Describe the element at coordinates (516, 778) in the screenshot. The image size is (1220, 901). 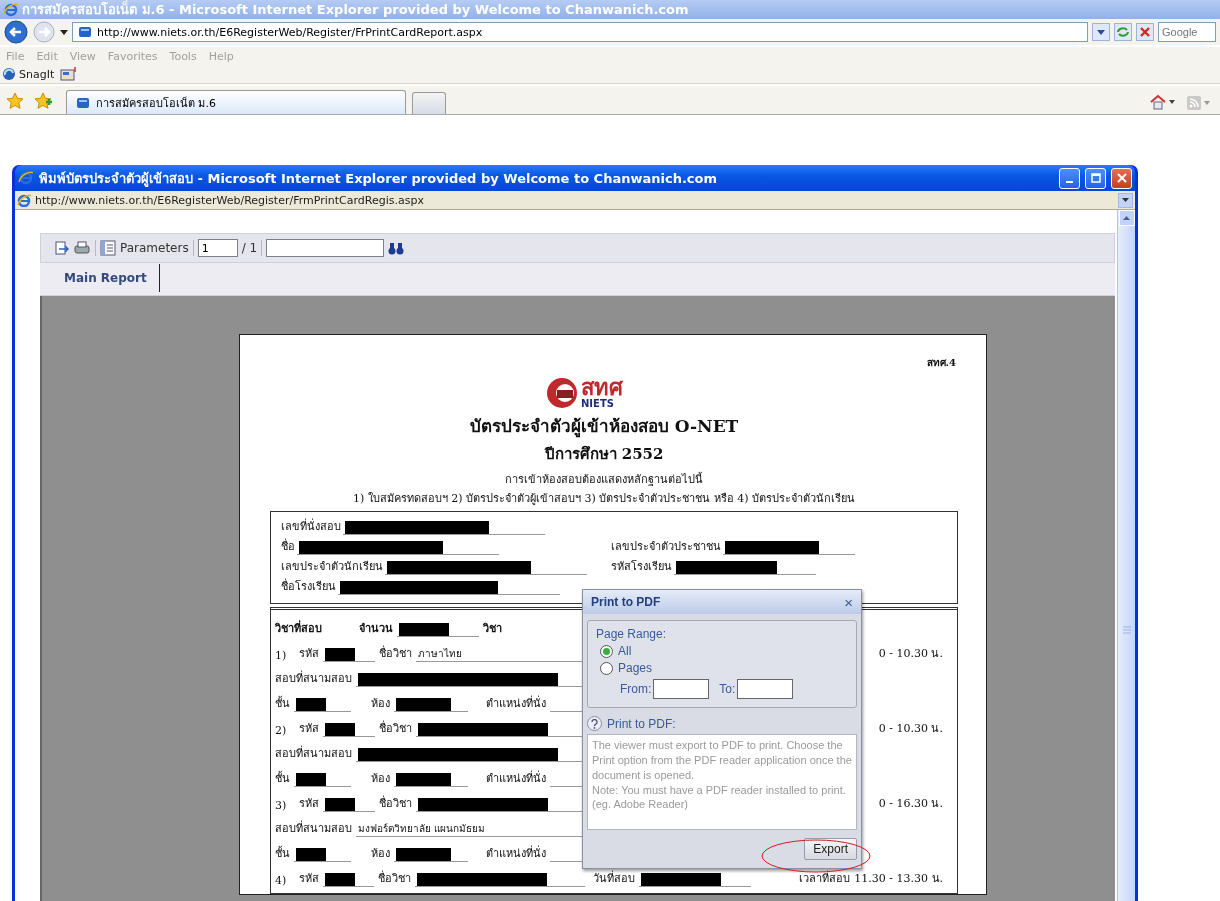
I see `field-label: ตำแหน่งที่นั่ง` at that location.